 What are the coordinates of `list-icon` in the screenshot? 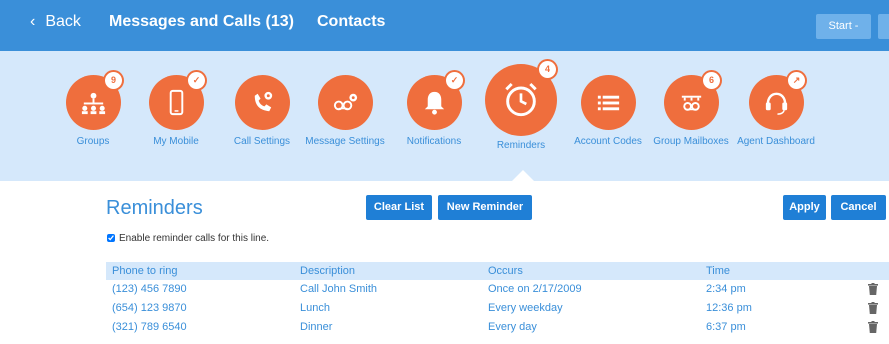 It's located at (608, 102).